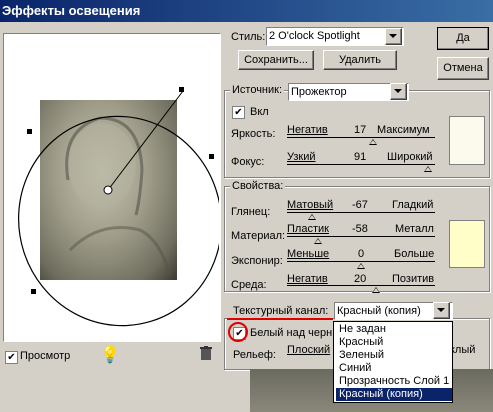  I want to click on focus-value: 91, so click(360, 157).